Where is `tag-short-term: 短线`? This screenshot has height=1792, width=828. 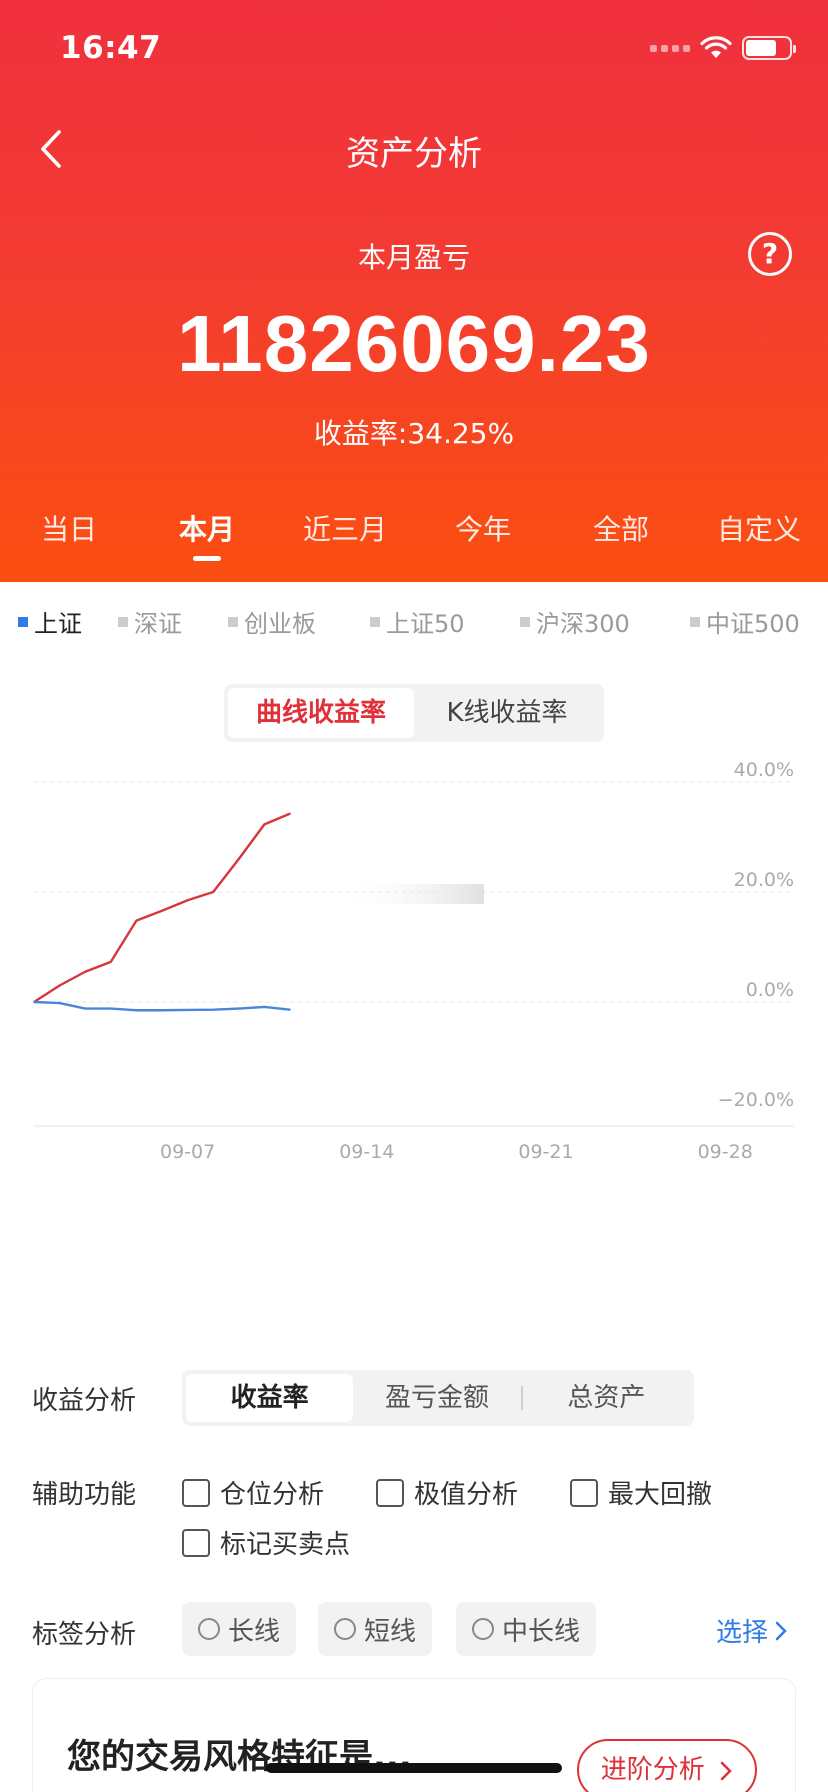
tag-short-term: 短线 is located at coordinates (375, 1629).